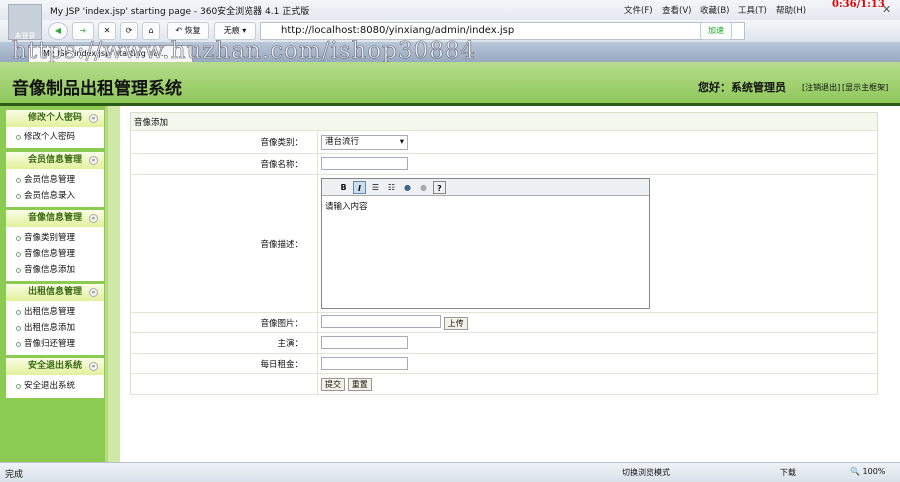  I want to click on sidebar-item: 音像信息添加, so click(55, 270).